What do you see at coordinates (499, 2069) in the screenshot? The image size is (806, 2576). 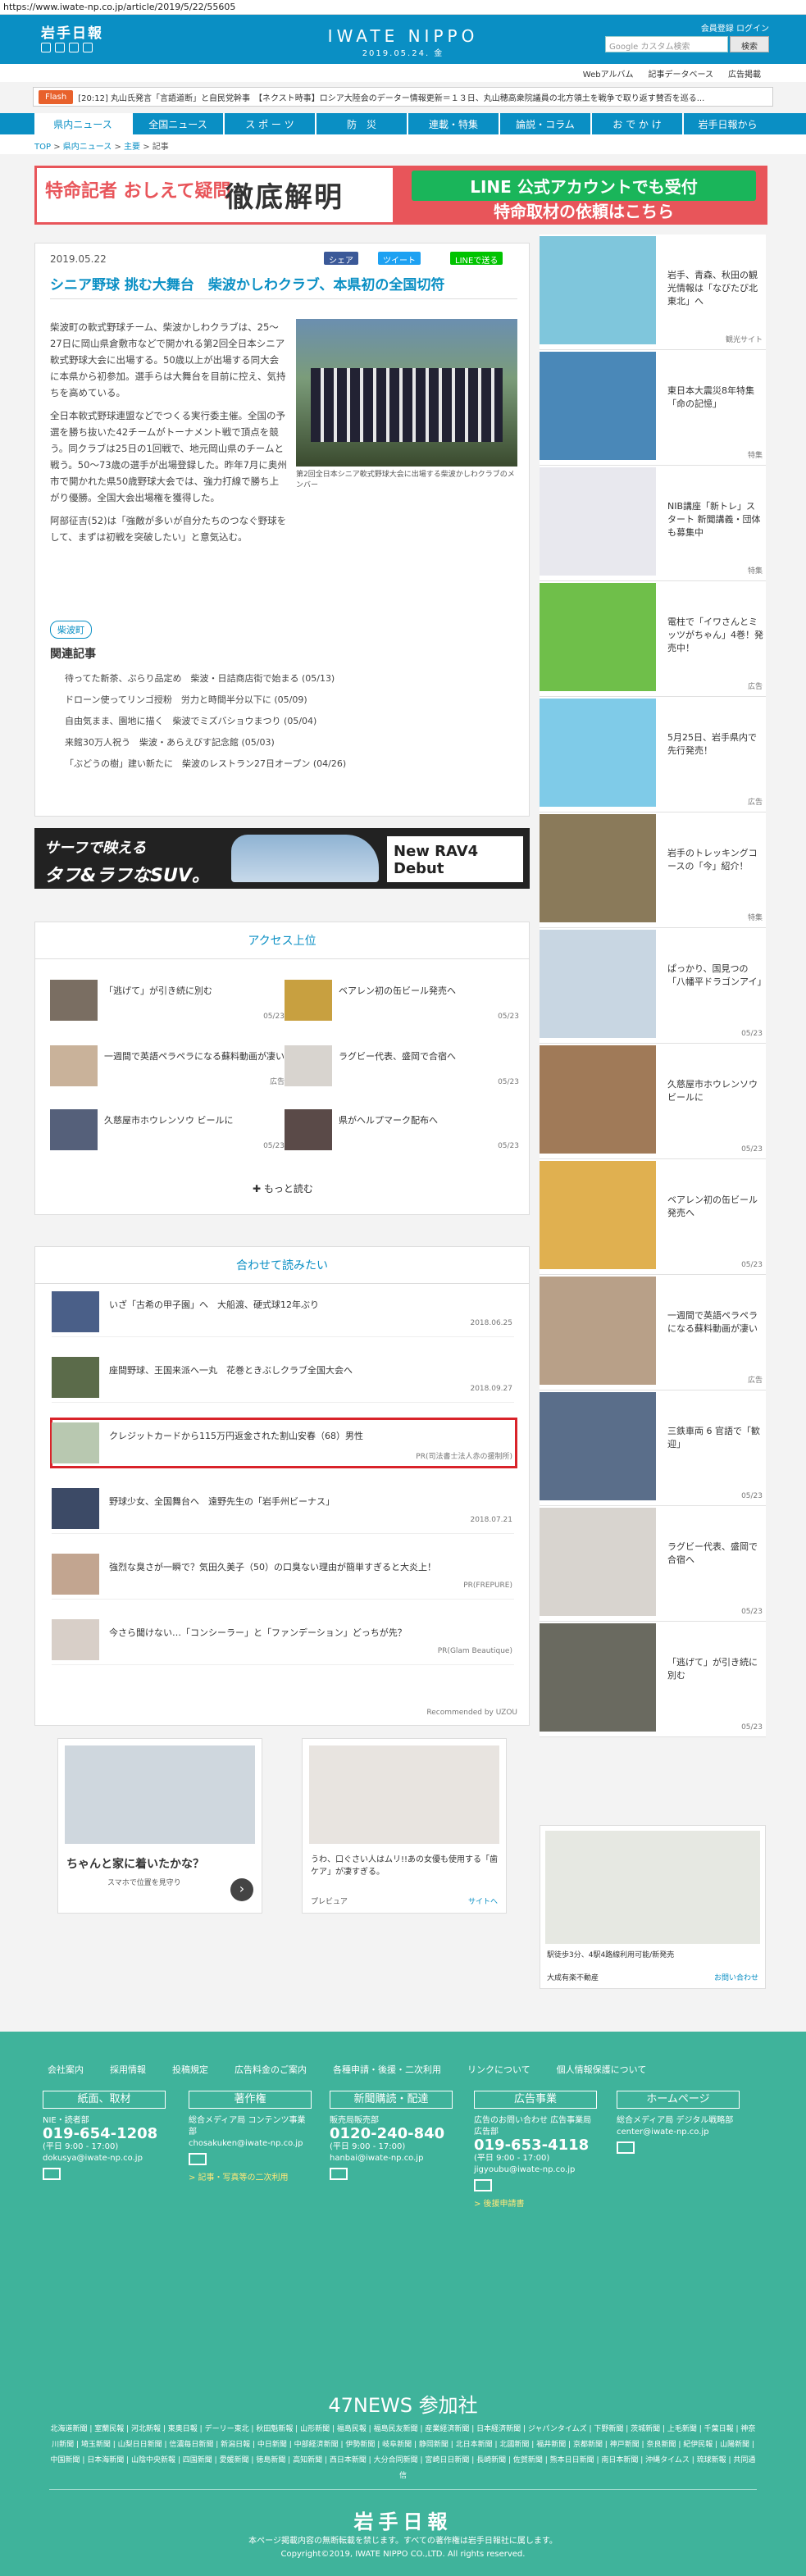 I see `footer-link: リンクについて` at bounding box center [499, 2069].